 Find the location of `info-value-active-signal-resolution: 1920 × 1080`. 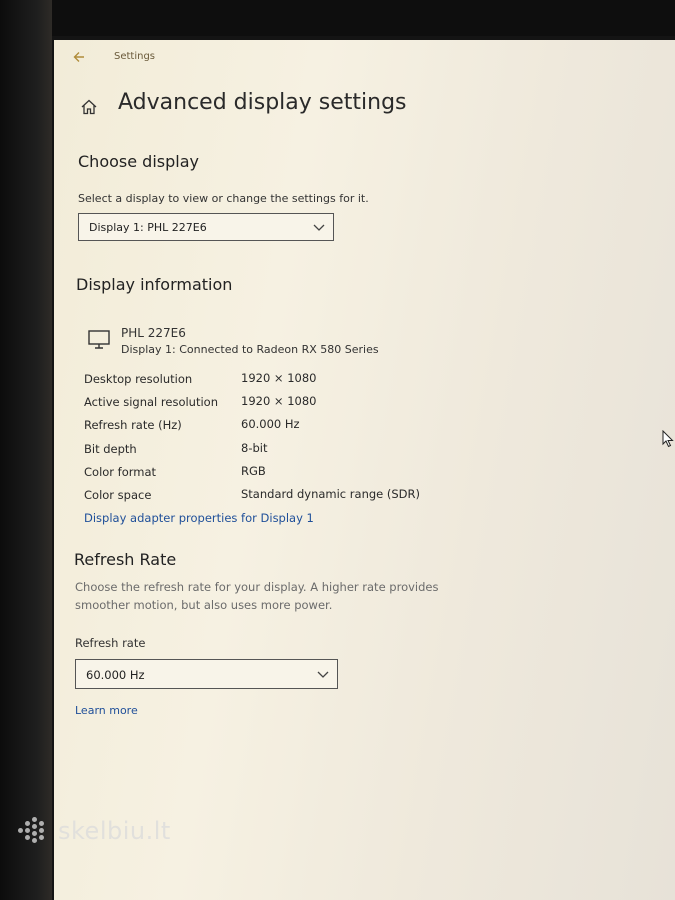

info-value-active-signal-resolution: 1920 × 1080 is located at coordinates (279, 401).